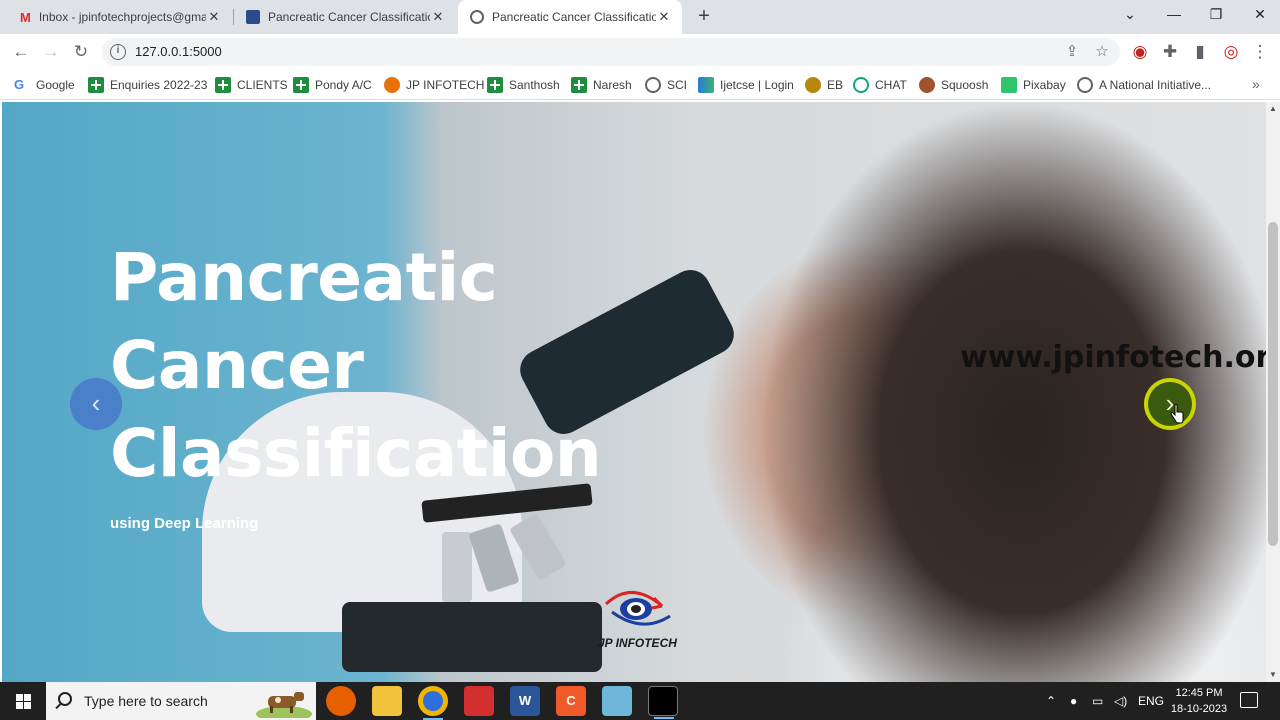  I want to click on tab-ieee: Pancreatic Cancer Classification ✕, so click(345, 17).